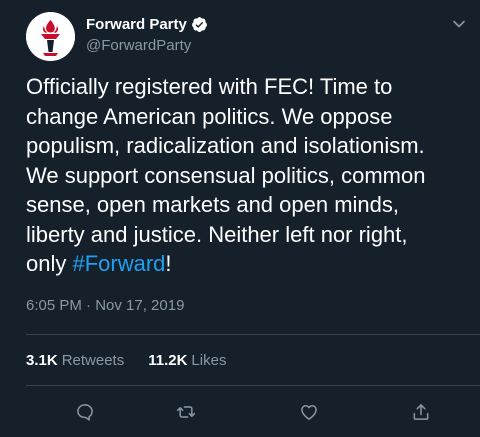  I want to click on tweet-text-line: change American politics. We oppose, so click(209, 116).